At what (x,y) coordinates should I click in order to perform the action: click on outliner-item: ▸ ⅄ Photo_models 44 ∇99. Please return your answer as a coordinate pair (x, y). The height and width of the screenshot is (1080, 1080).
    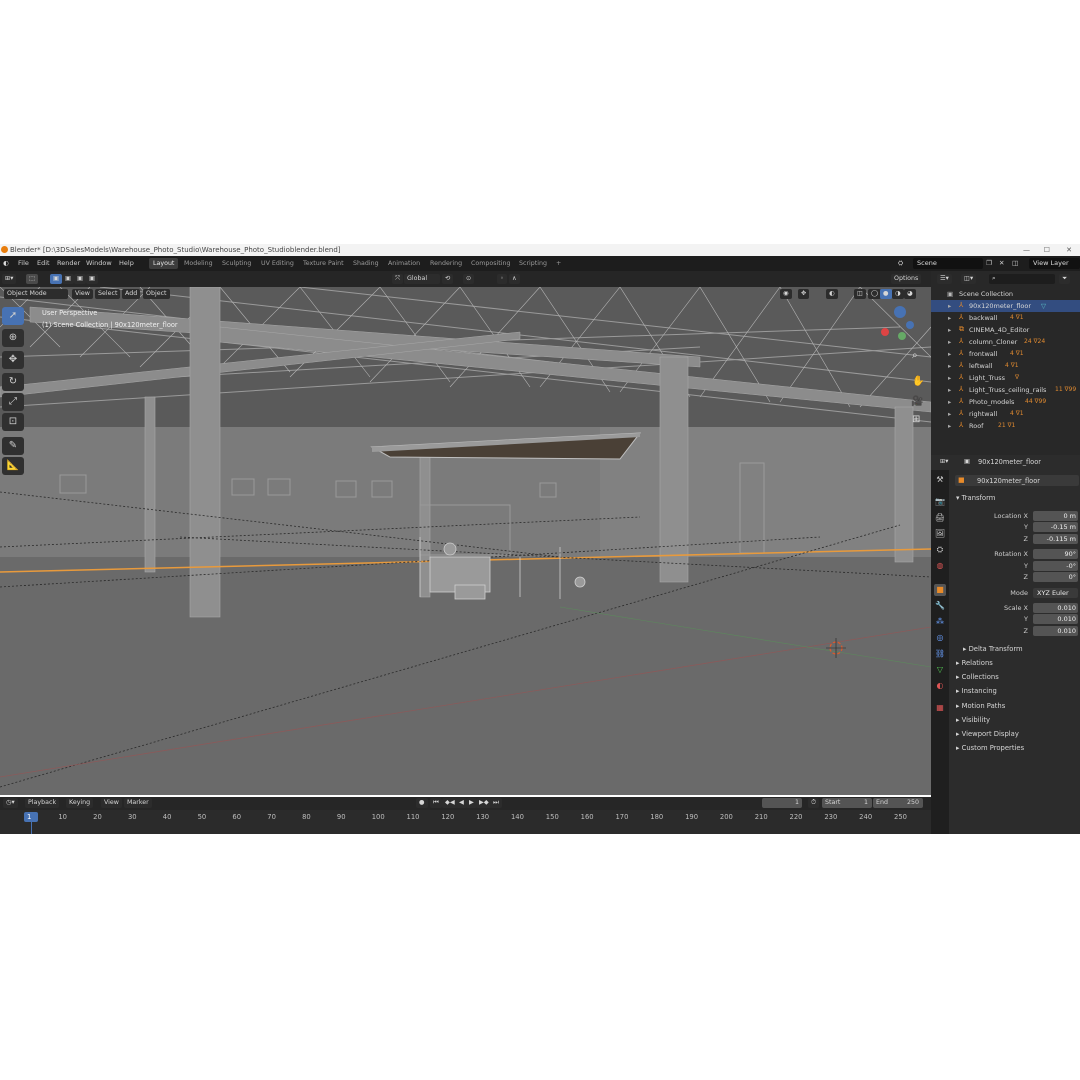
    Looking at the image, I should click on (1005, 402).